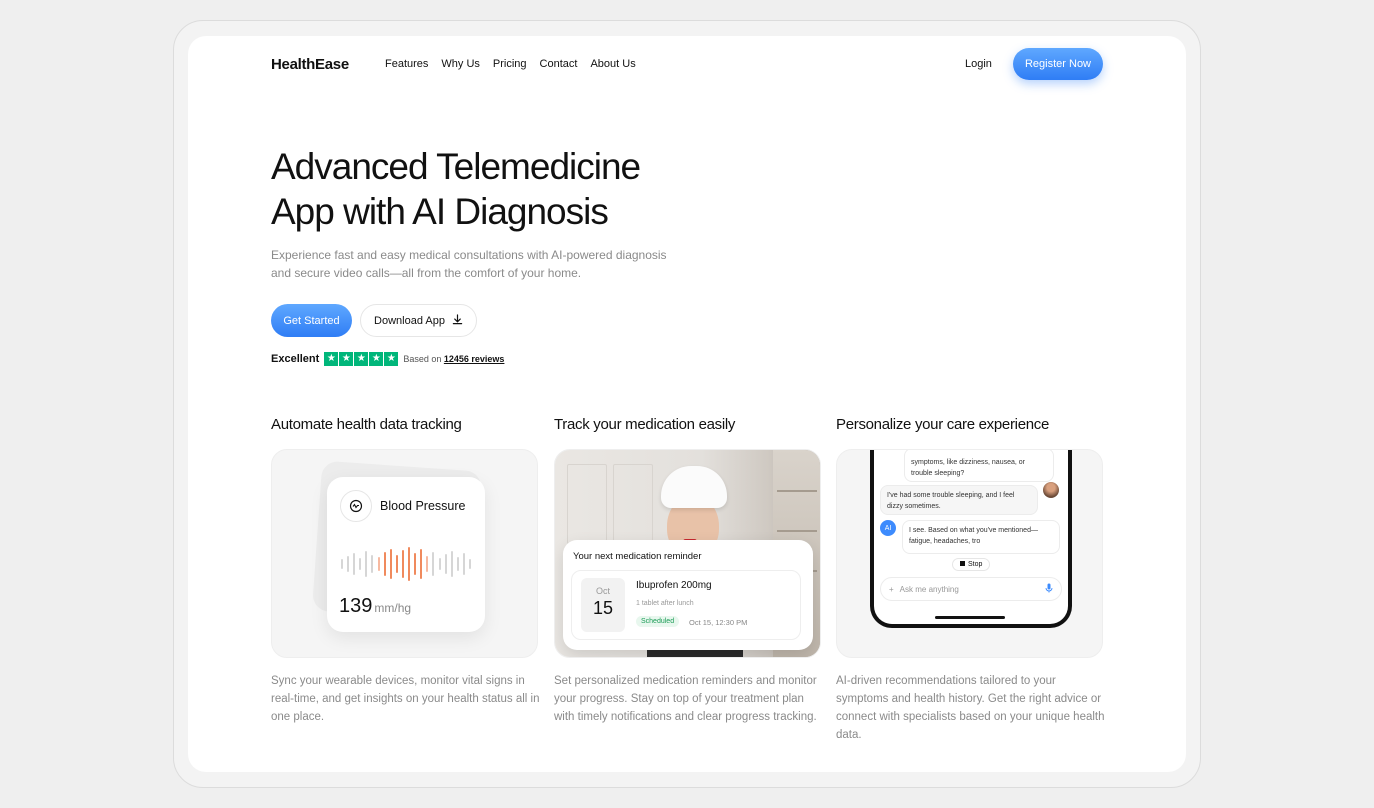 The image size is (1374, 808). Describe the element at coordinates (637, 556) in the screenshot. I see `reminder-title: Your next medication reminder` at that location.